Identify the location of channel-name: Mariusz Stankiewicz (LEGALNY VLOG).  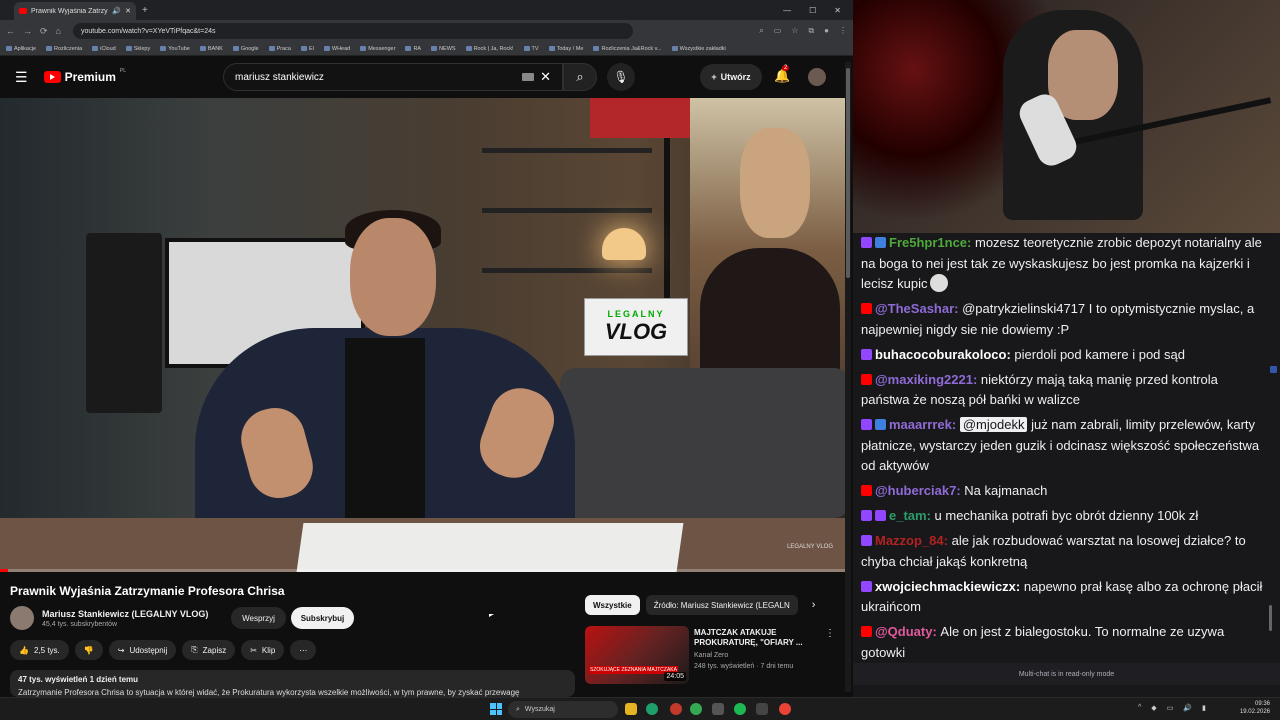
(125, 614).